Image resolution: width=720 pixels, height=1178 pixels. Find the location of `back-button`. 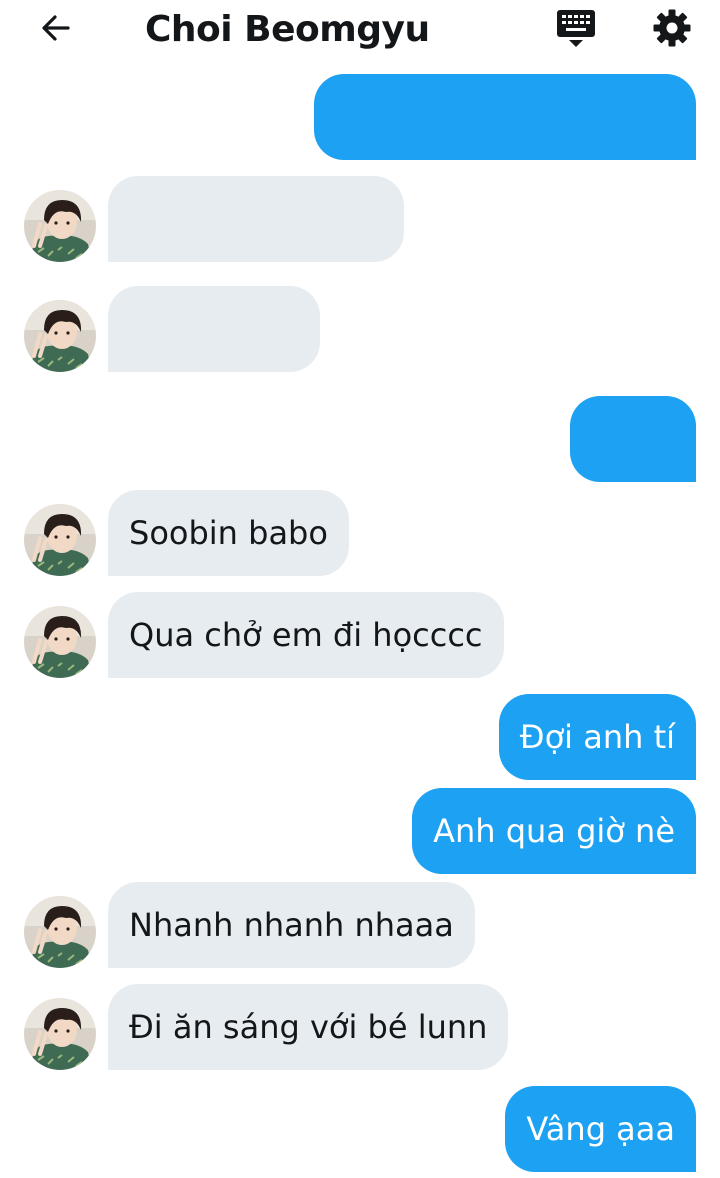

back-button is located at coordinates (56, 30).